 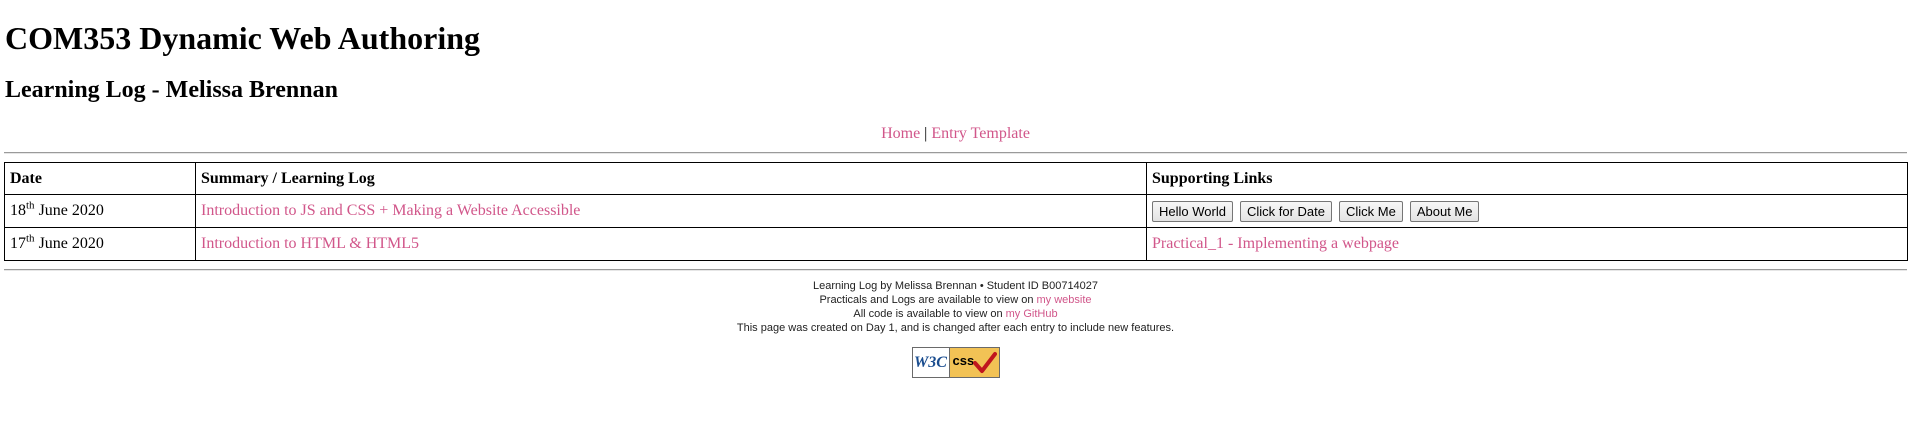 I want to click on date-cell: 18th June 2020, so click(x=100, y=211).